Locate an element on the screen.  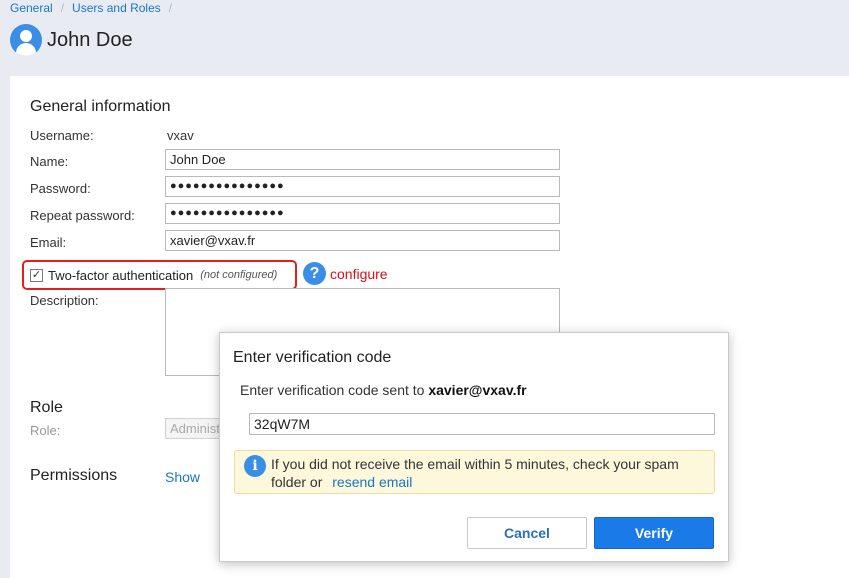
breadcrumb-general: General is located at coordinates (31, 8).